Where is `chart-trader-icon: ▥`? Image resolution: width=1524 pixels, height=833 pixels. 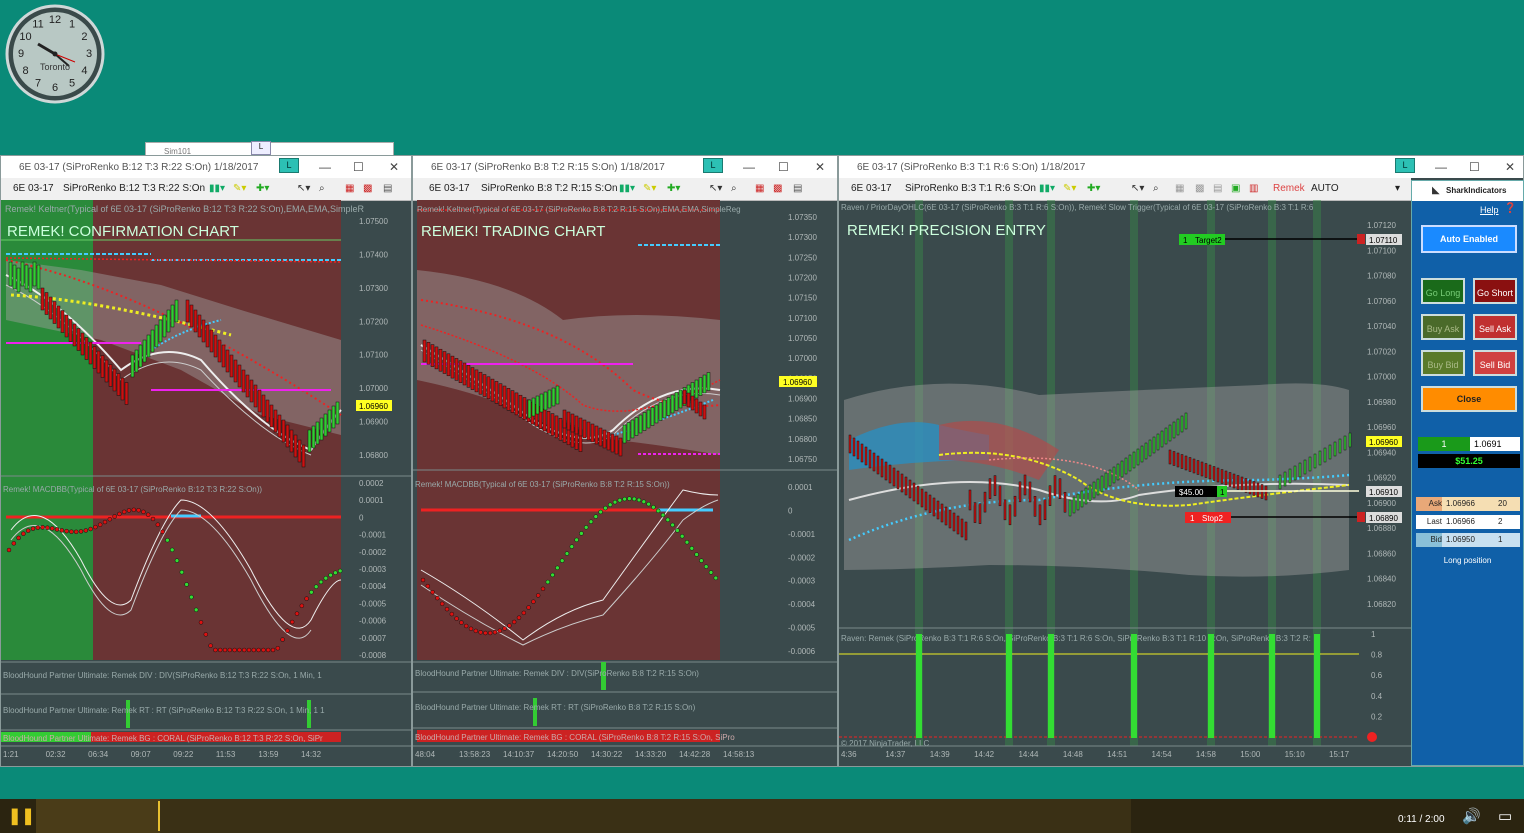
chart-trader-icon: ▥ is located at coordinates (1253, 188).